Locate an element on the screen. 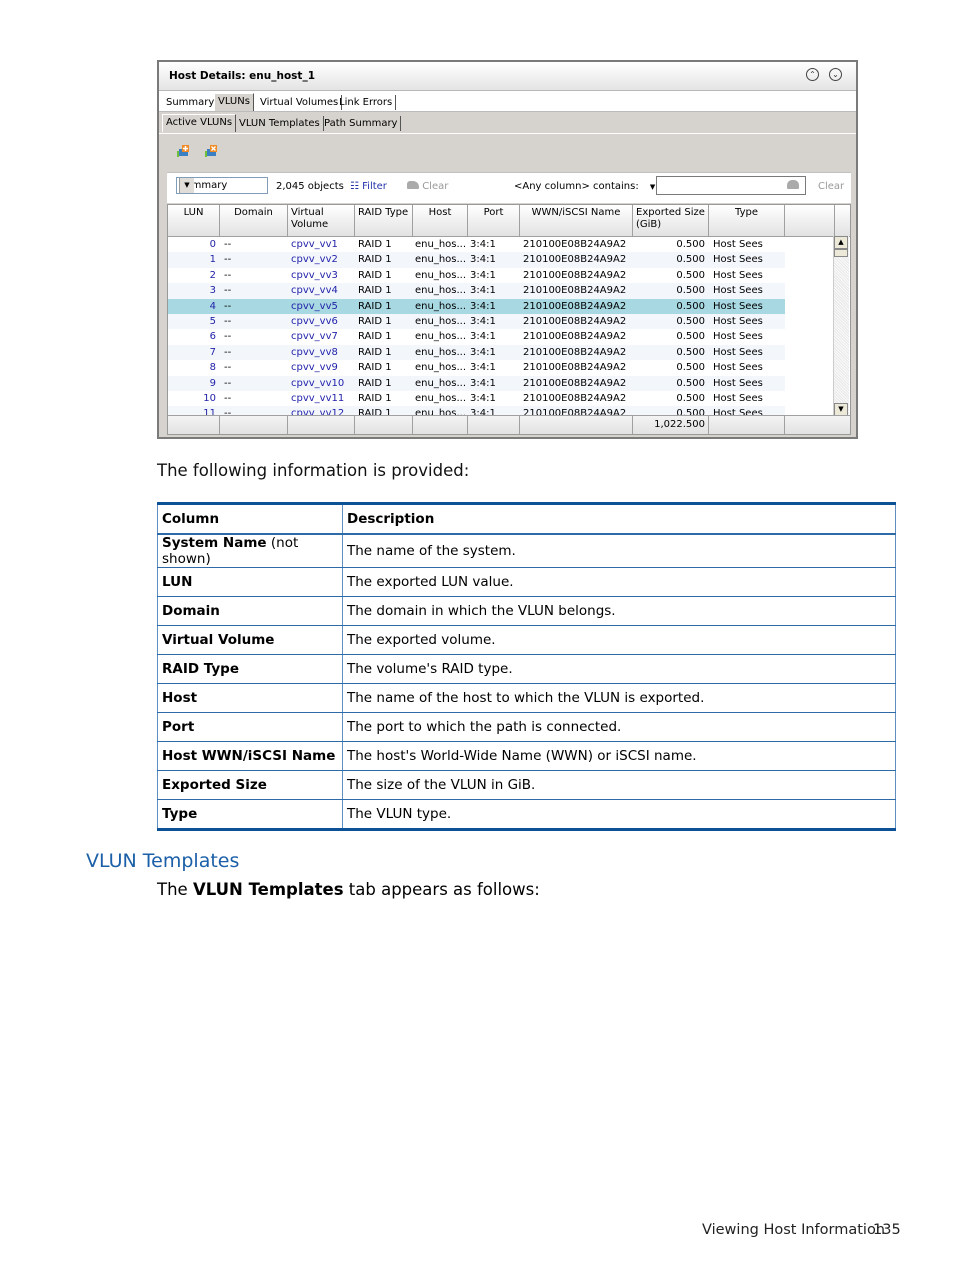 The height and width of the screenshot is (1271, 954). section-heading: VLUN Templates is located at coordinates (163, 861).